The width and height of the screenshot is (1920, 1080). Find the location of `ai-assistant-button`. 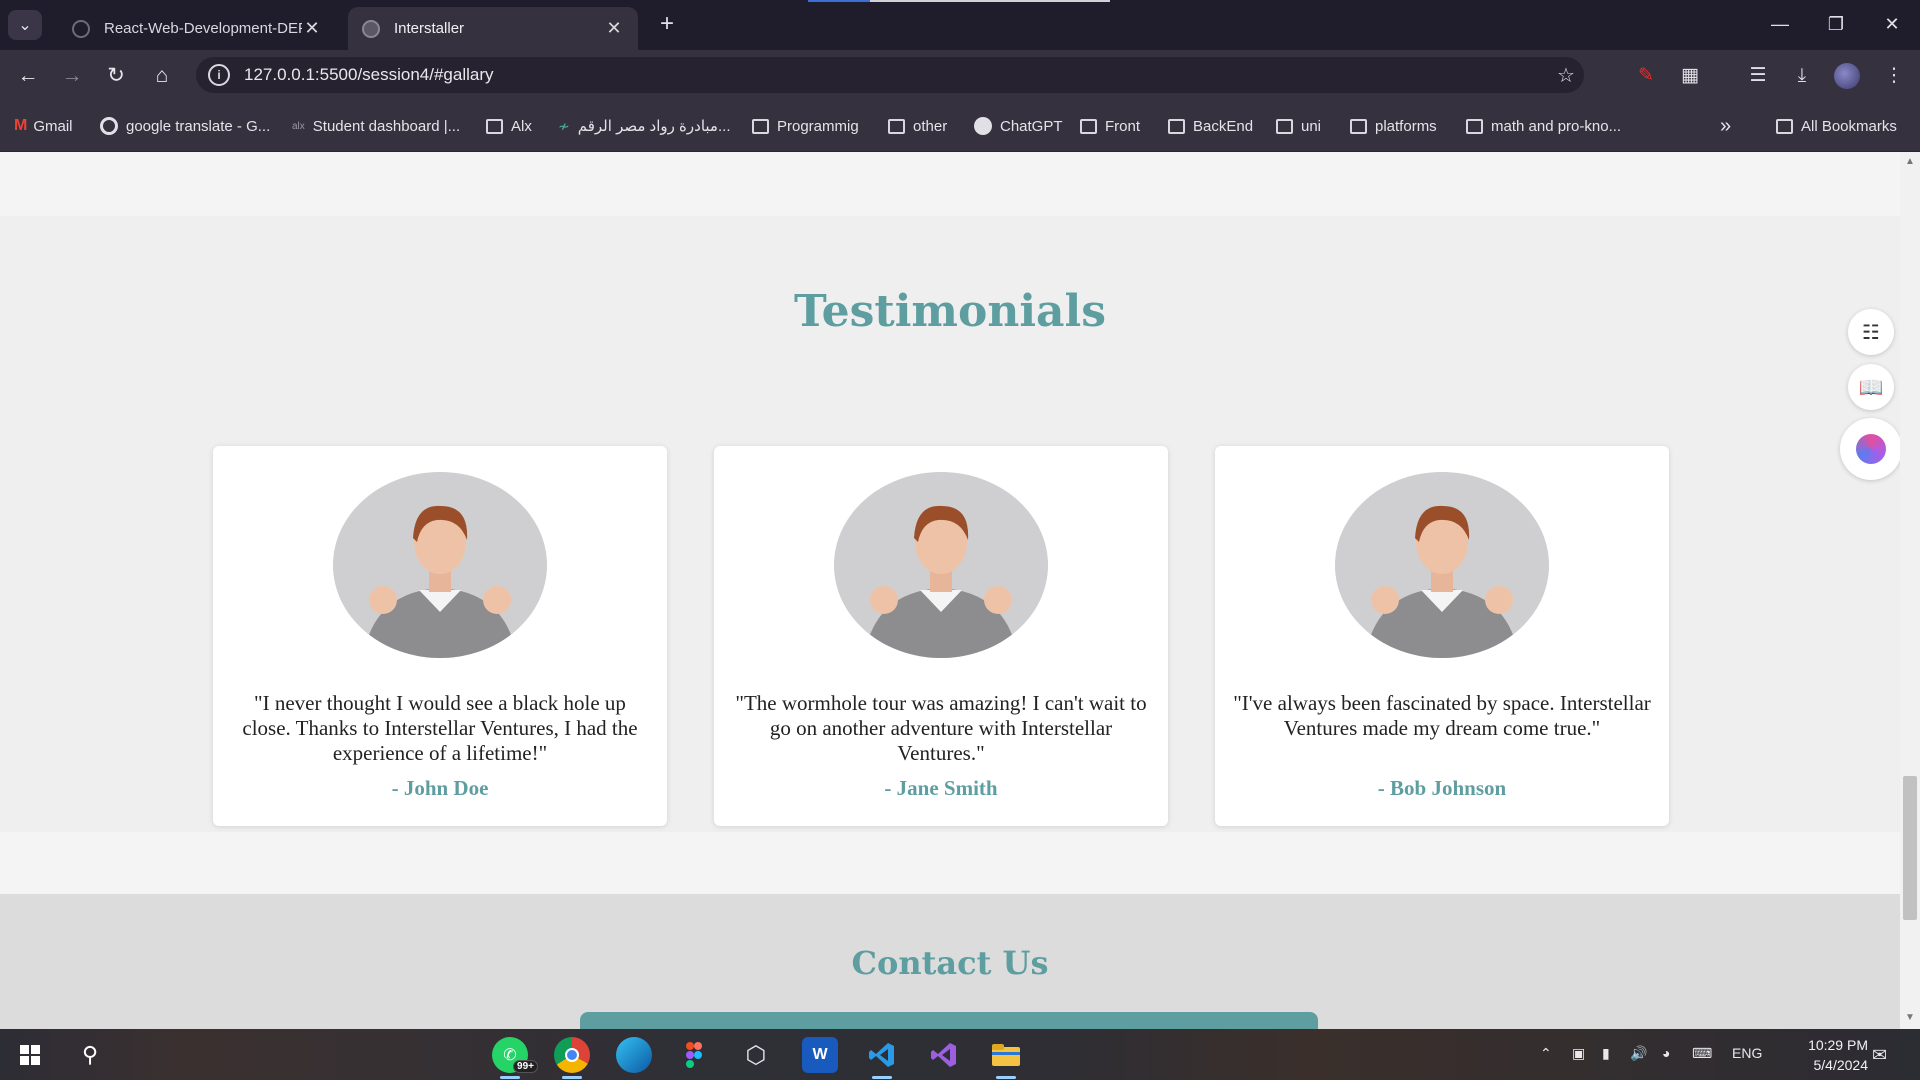

ai-assistant-button is located at coordinates (1871, 449).